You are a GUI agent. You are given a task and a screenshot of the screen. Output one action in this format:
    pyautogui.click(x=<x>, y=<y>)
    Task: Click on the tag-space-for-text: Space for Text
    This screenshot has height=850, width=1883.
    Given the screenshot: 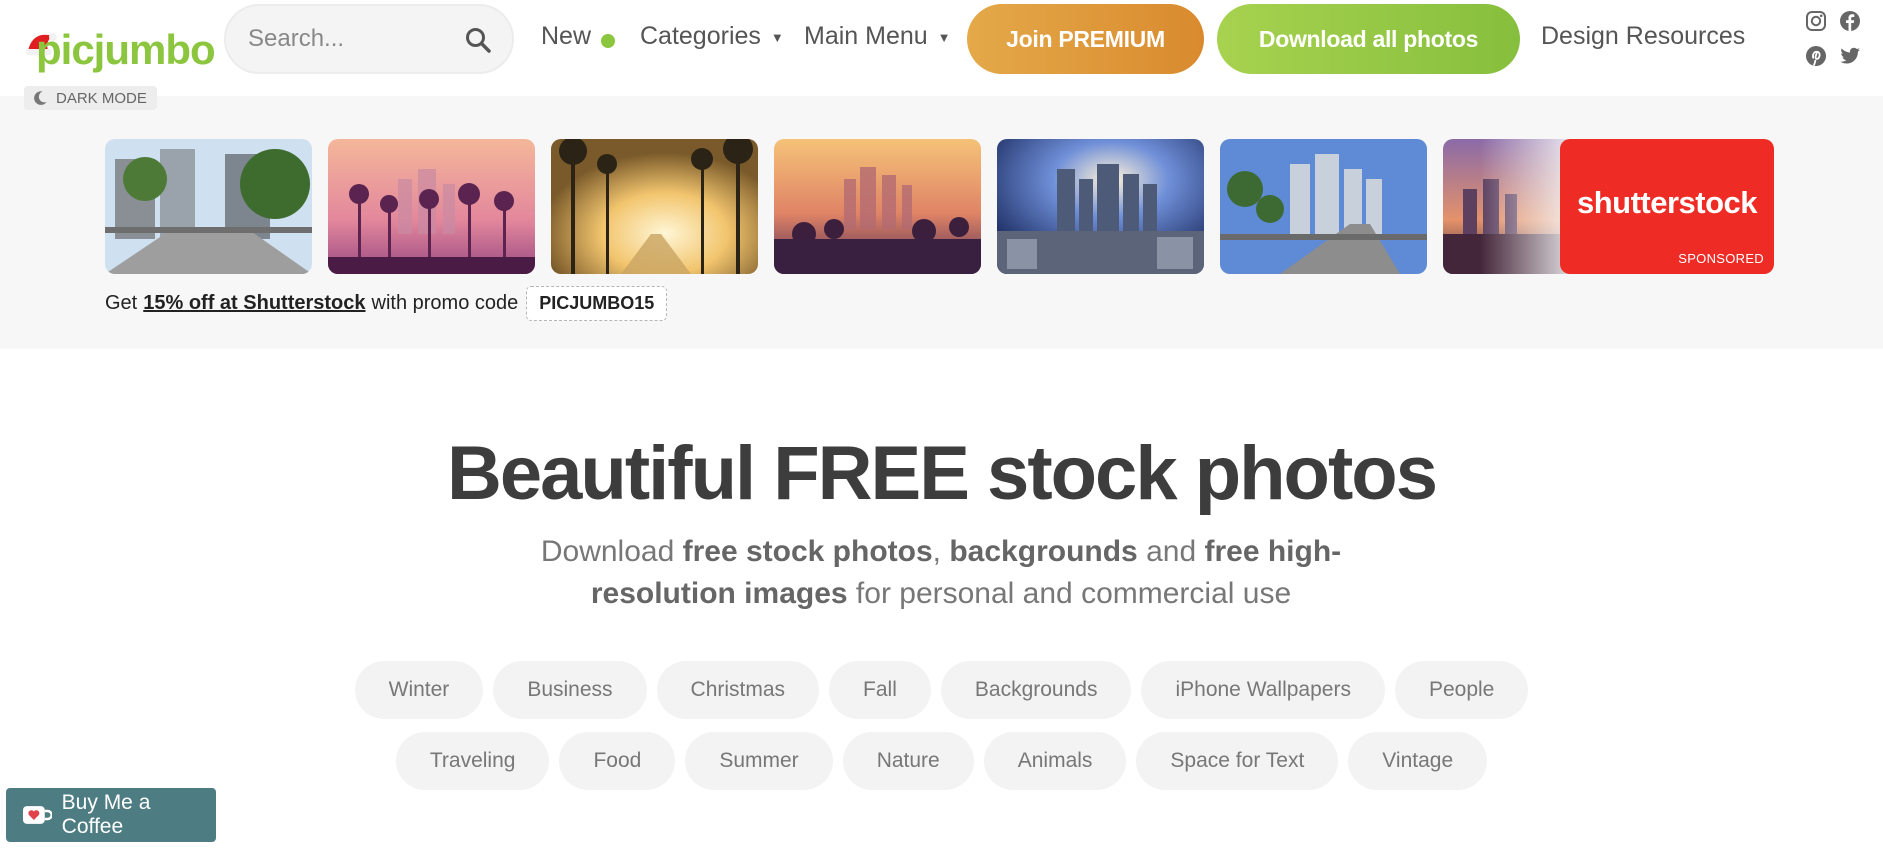 What is the action you would take?
    pyautogui.click(x=1237, y=761)
    